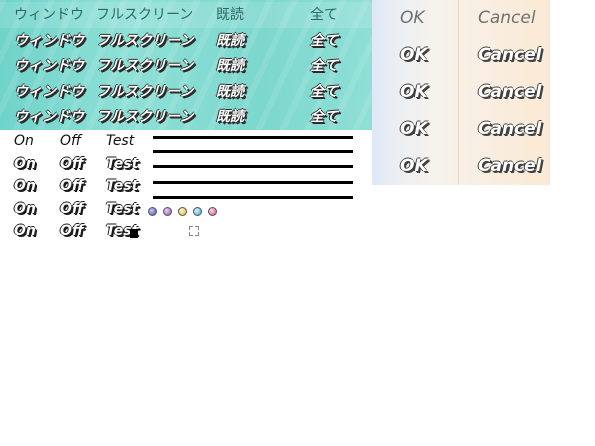 This screenshot has width=595, height=446. Describe the element at coordinates (194, 231) in the screenshot. I see `crop-frame-icon` at that location.